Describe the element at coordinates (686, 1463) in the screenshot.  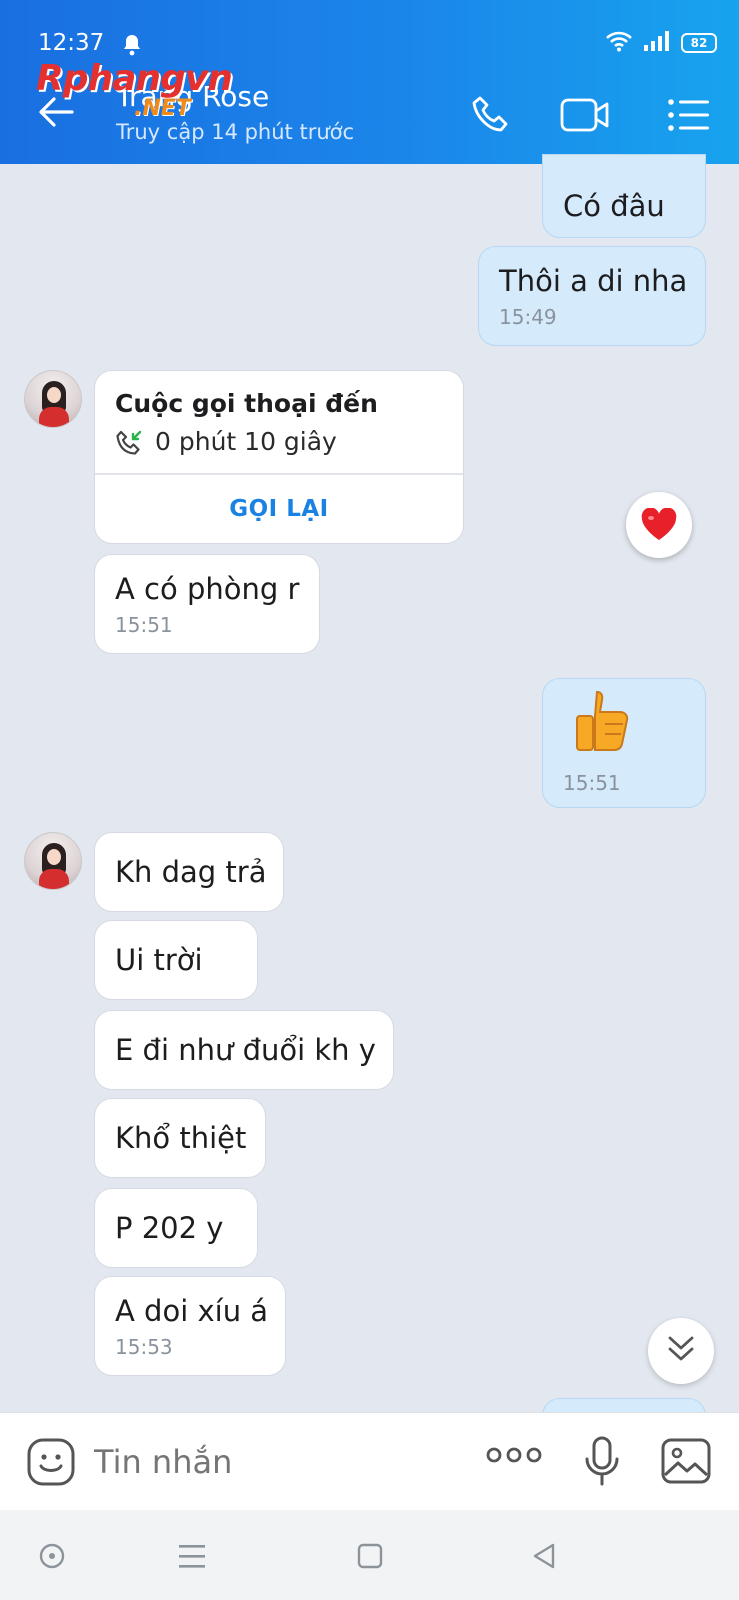
I see `image-icon` at that location.